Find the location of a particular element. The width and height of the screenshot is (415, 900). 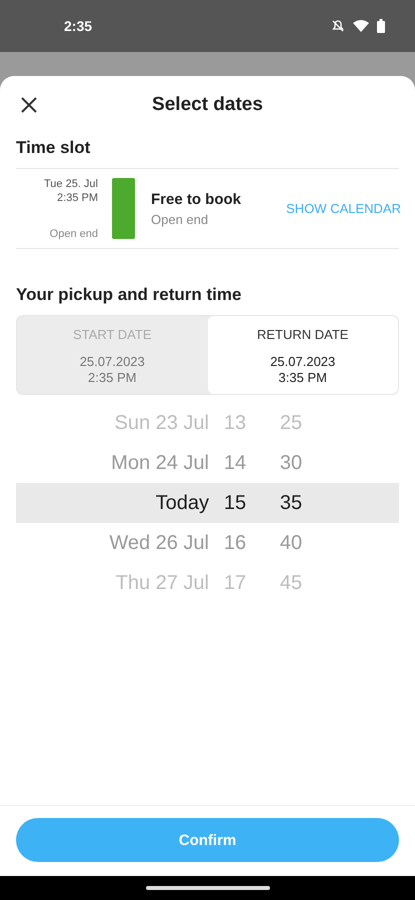

picker-minute: 40 is located at coordinates (291, 543).